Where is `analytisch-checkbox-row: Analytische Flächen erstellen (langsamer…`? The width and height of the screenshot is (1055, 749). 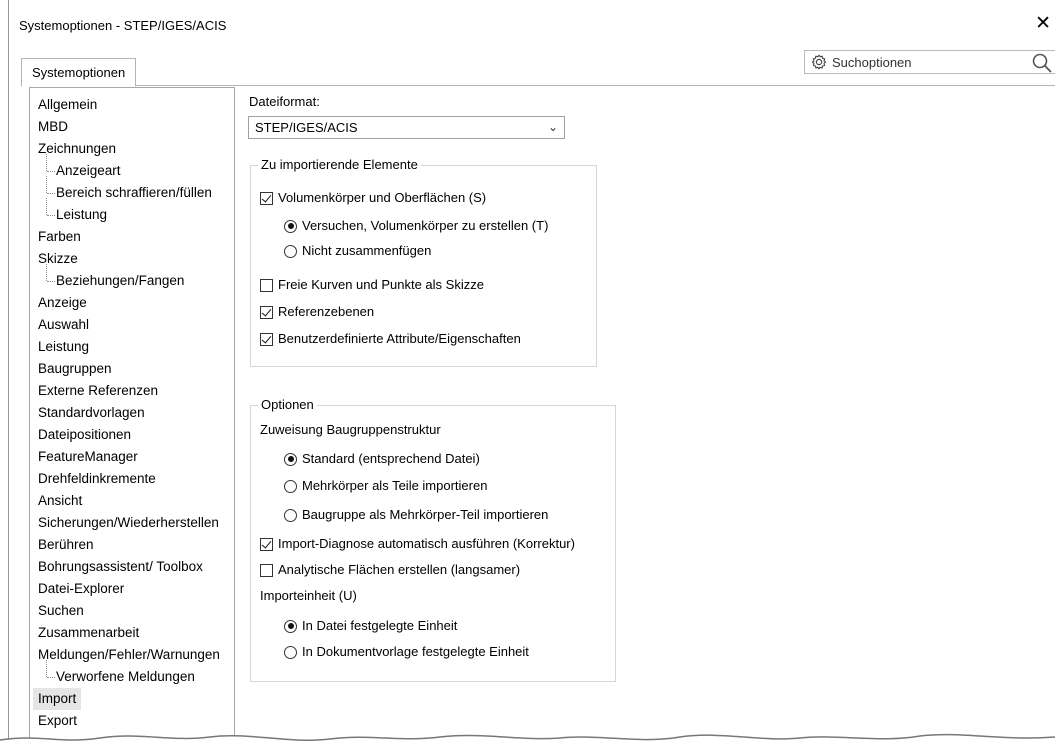 analytisch-checkbox-row: Analytische Flächen erstellen (langsamer… is located at coordinates (390, 570).